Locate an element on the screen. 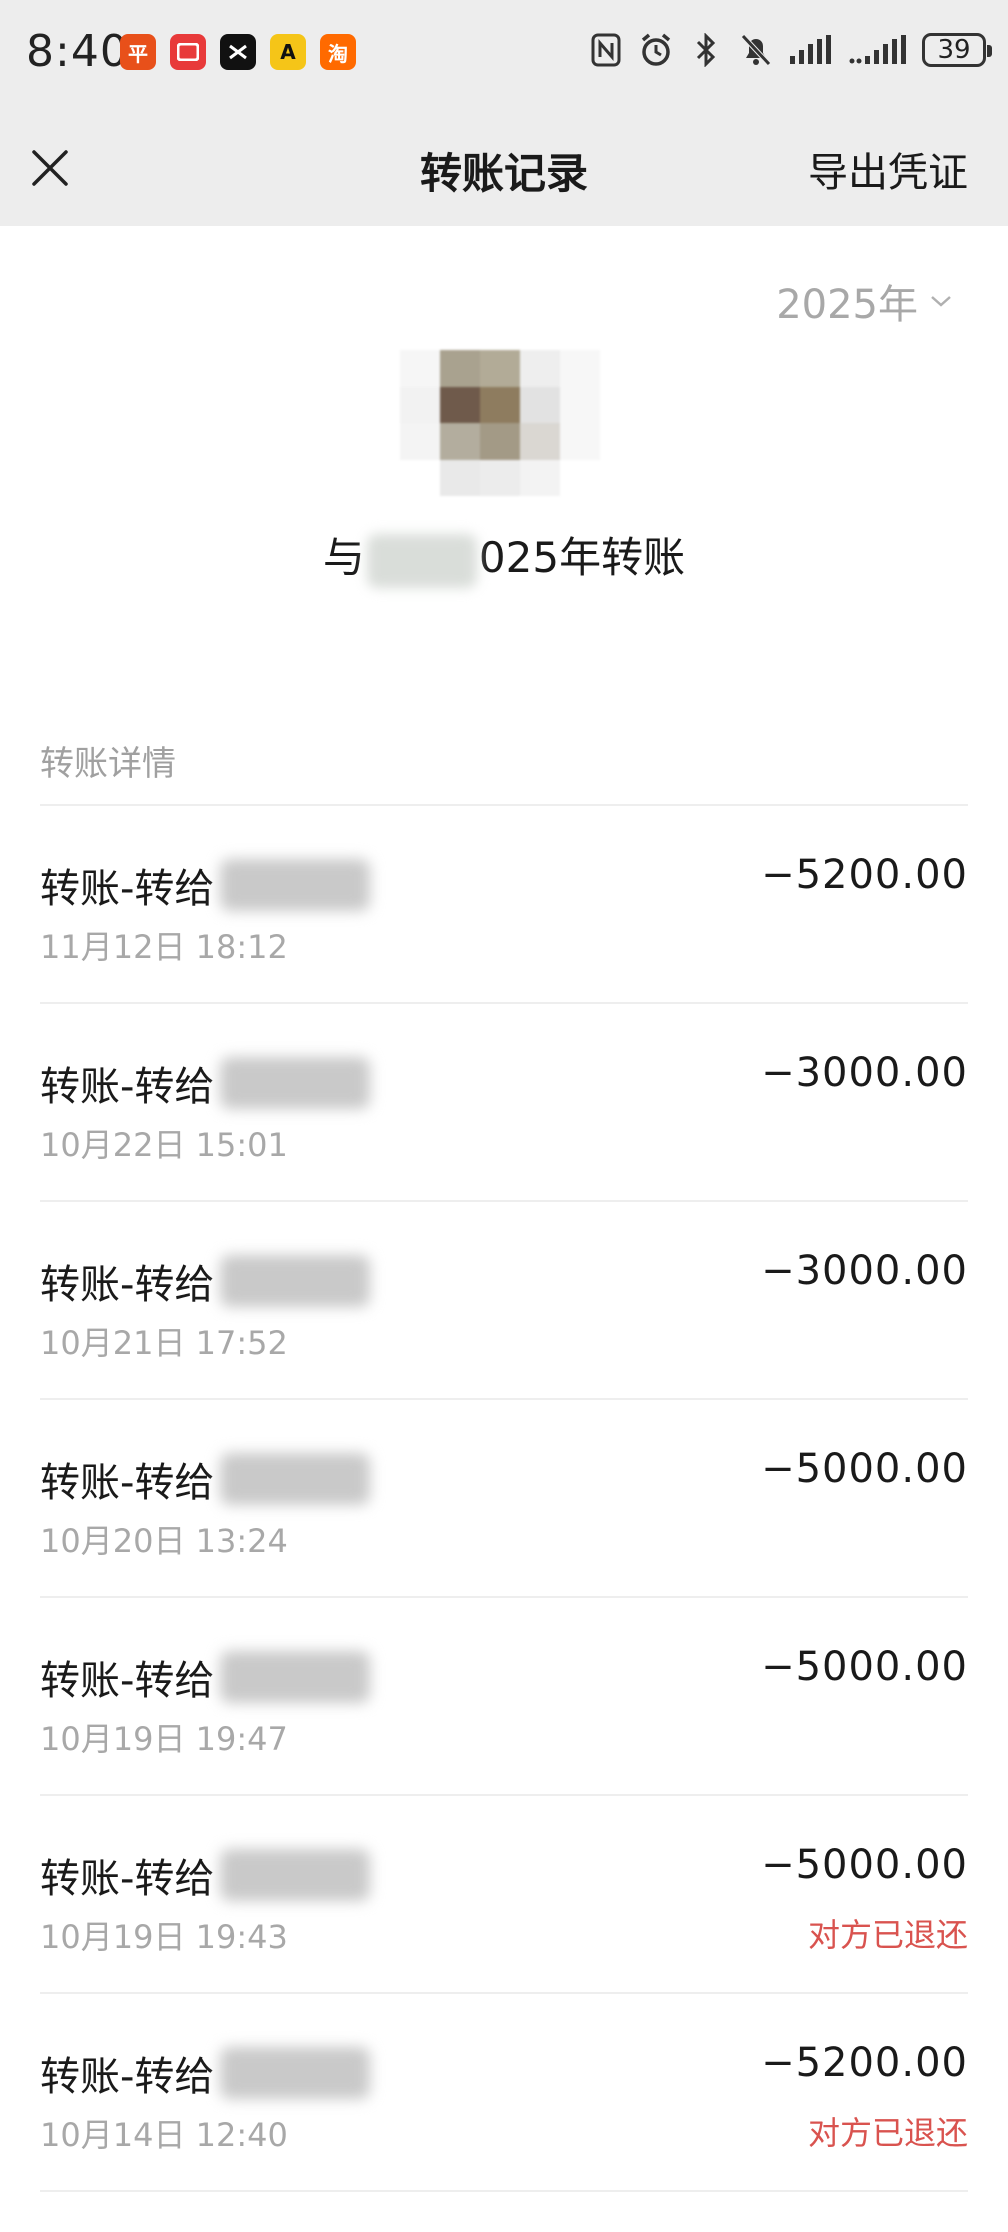  status-icons: 39 is located at coordinates (790, 50).